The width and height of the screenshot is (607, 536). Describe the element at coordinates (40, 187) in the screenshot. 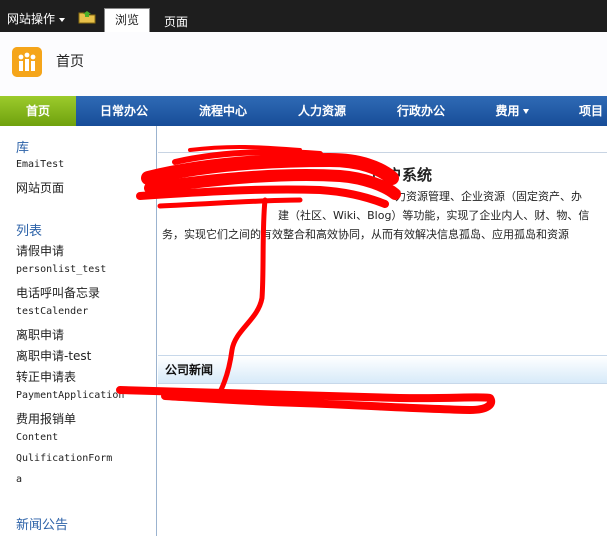

I see `library-item: 网站页面` at that location.